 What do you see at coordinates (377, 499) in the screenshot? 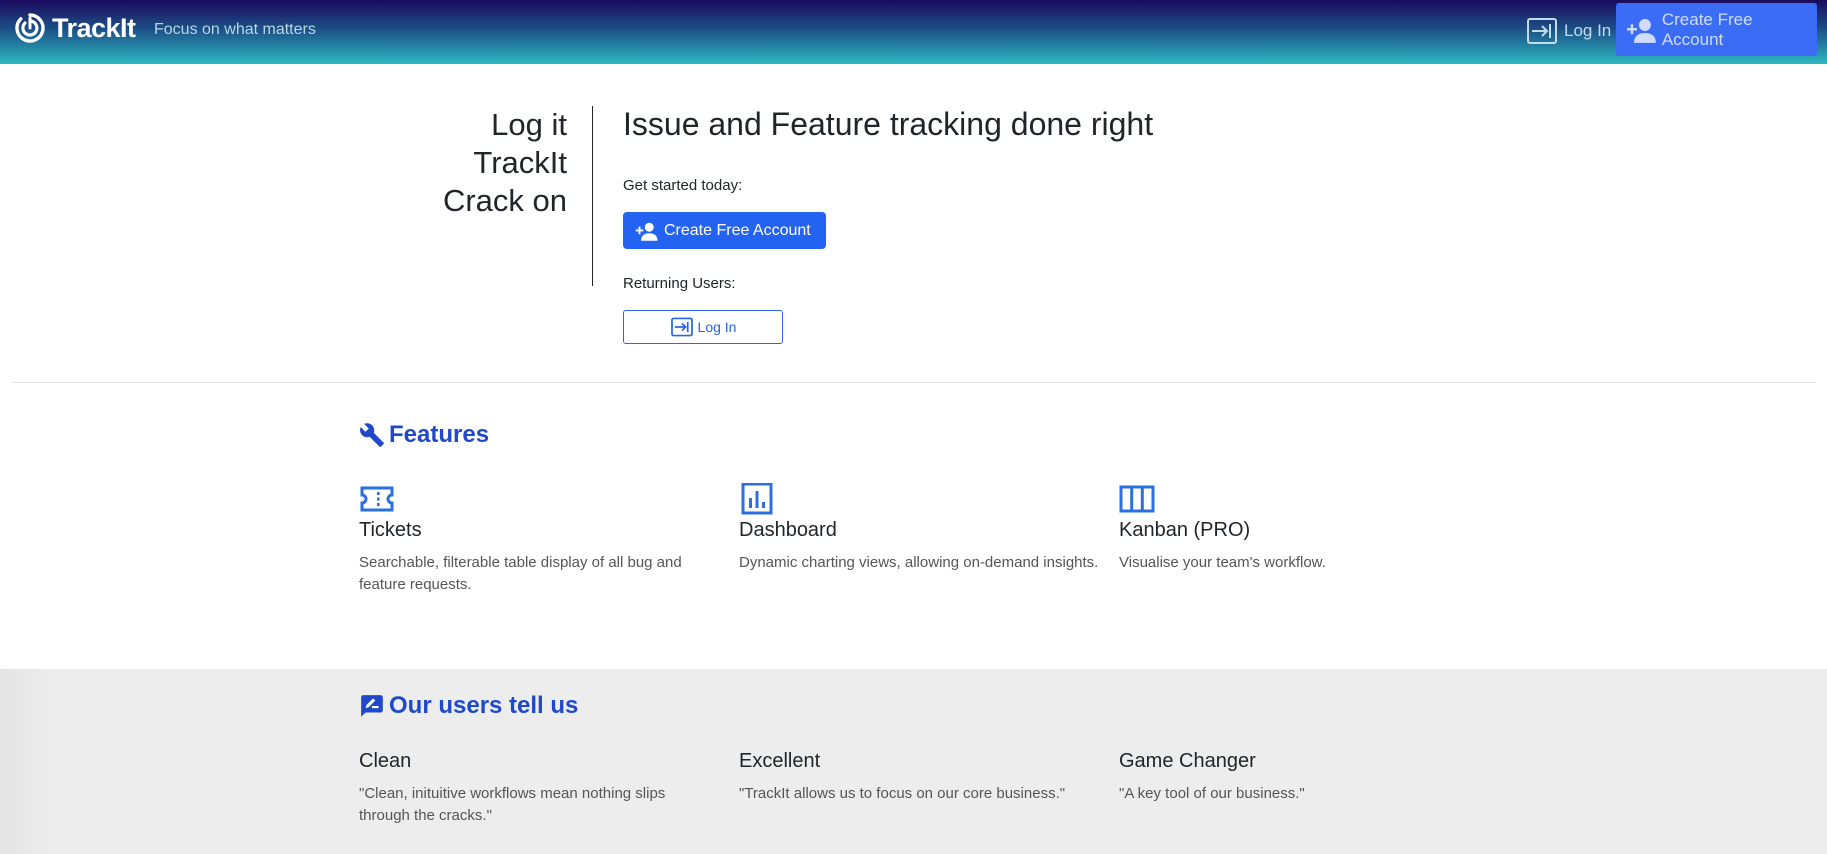
I see `ticket-icon` at bounding box center [377, 499].